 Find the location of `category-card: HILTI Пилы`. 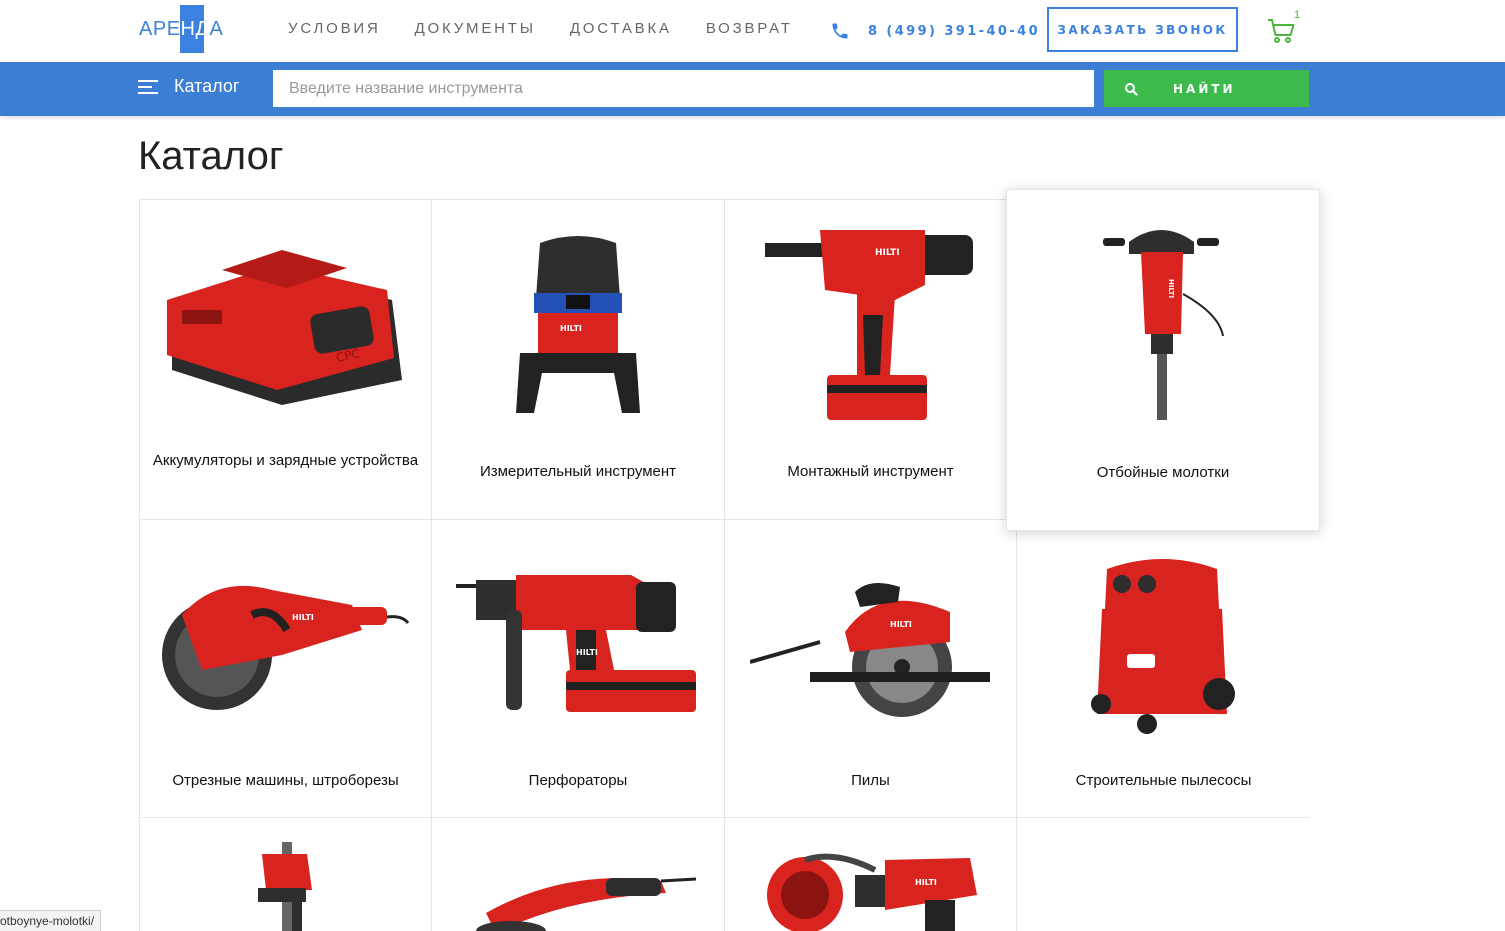

category-card: HILTI Пилы is located at coordinates (871, 669).